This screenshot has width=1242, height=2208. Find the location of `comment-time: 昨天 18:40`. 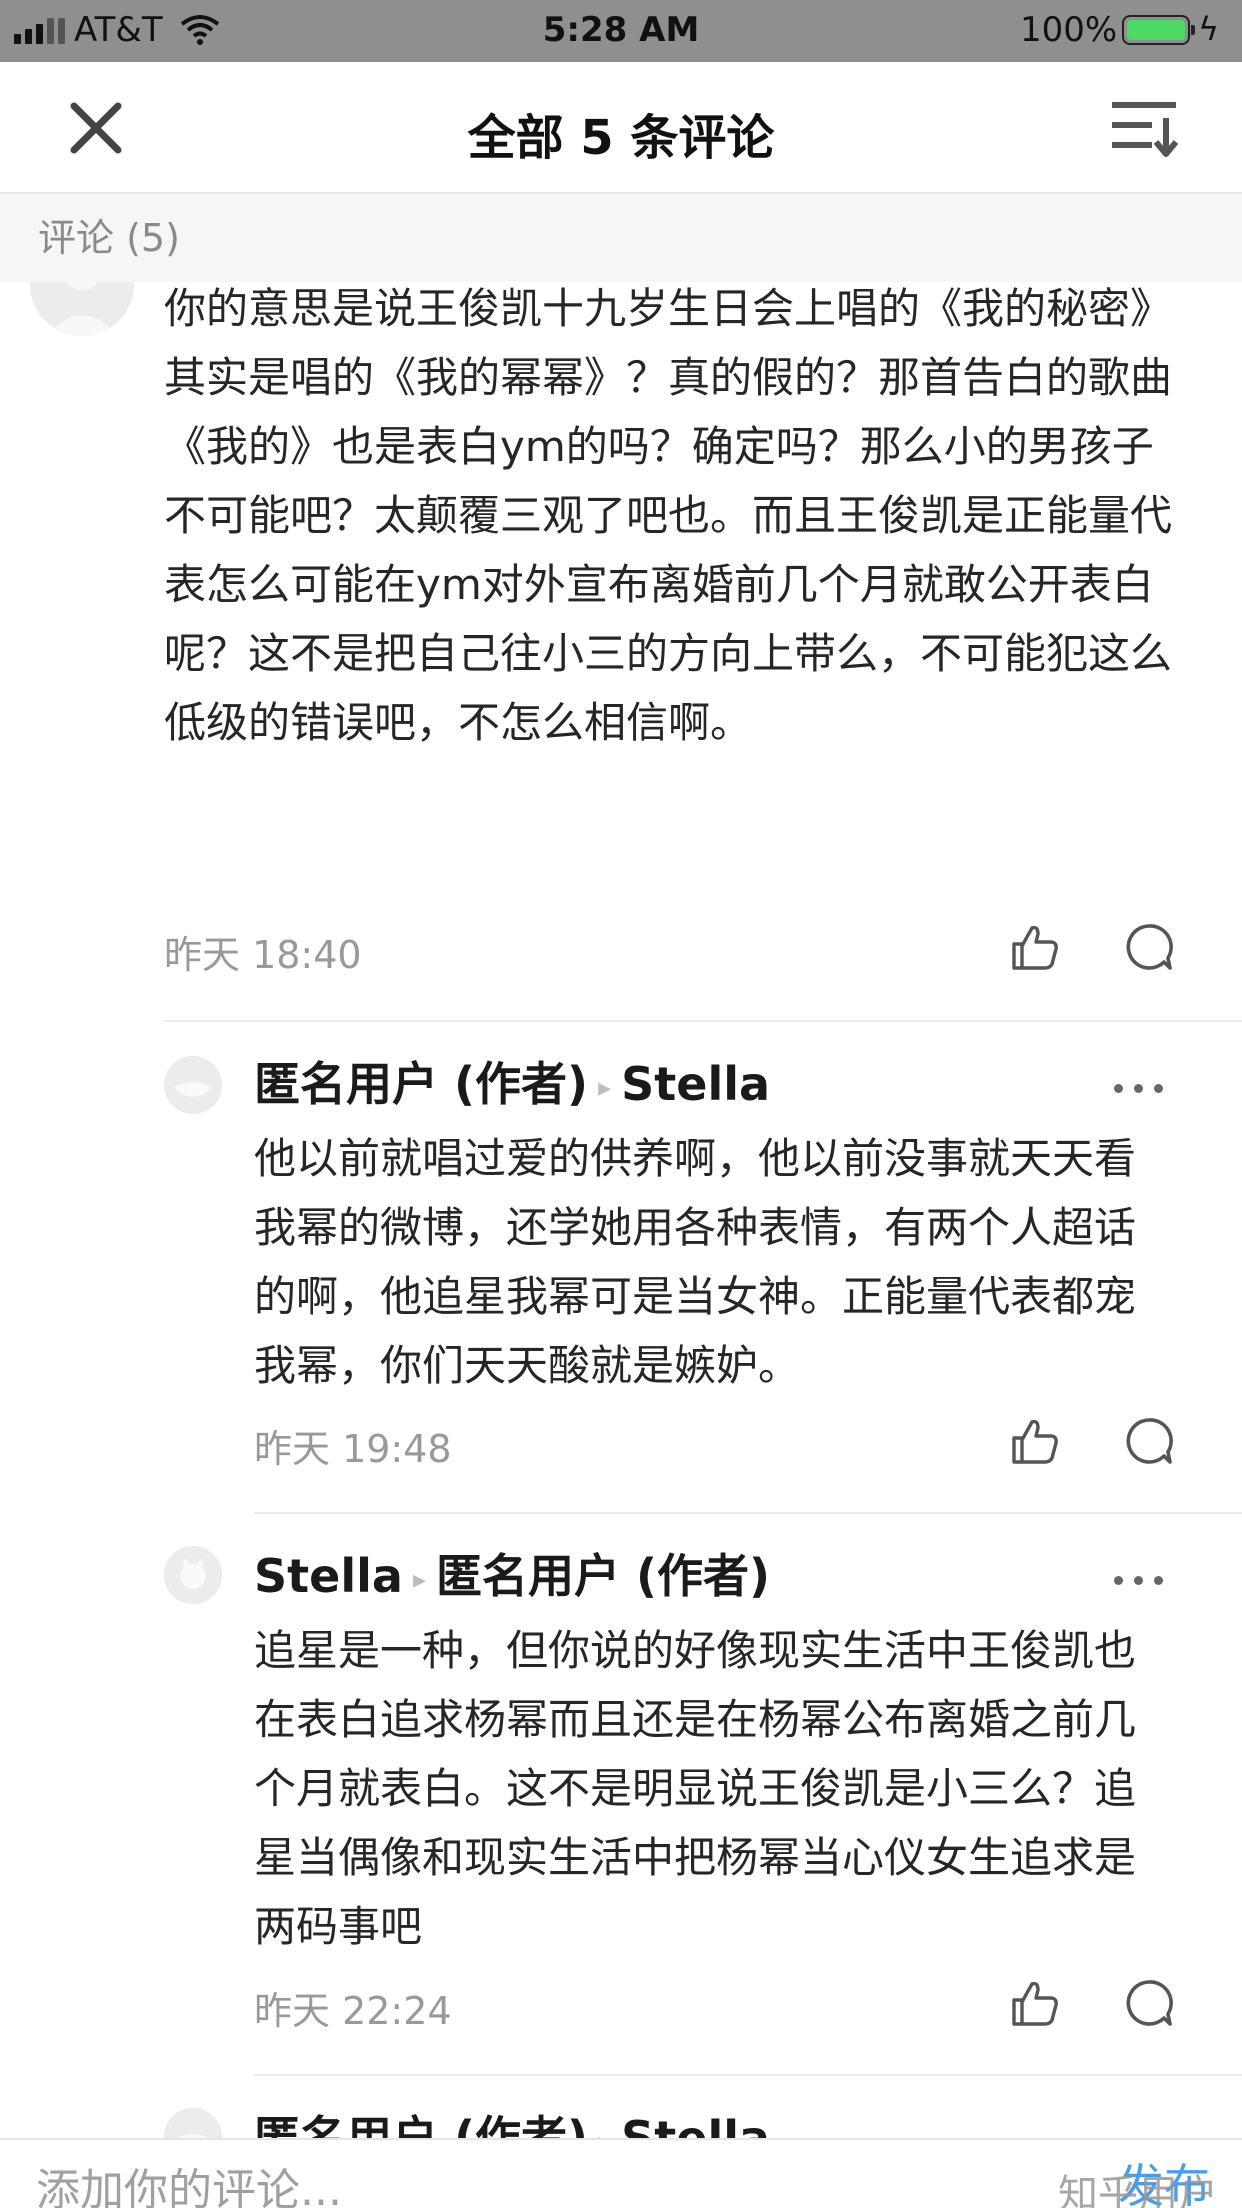

comment-time: 昨天 18:40 is located at coordinates (263, 955).